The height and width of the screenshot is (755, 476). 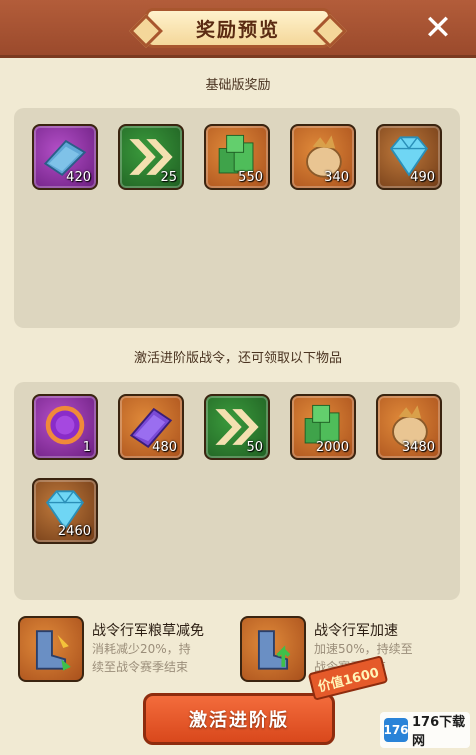 What do you see at coordinates (148, 631) in the screenshot?
I see `perk-grain-title: 战令行军粮草减免` at bounding box center [148, 631].